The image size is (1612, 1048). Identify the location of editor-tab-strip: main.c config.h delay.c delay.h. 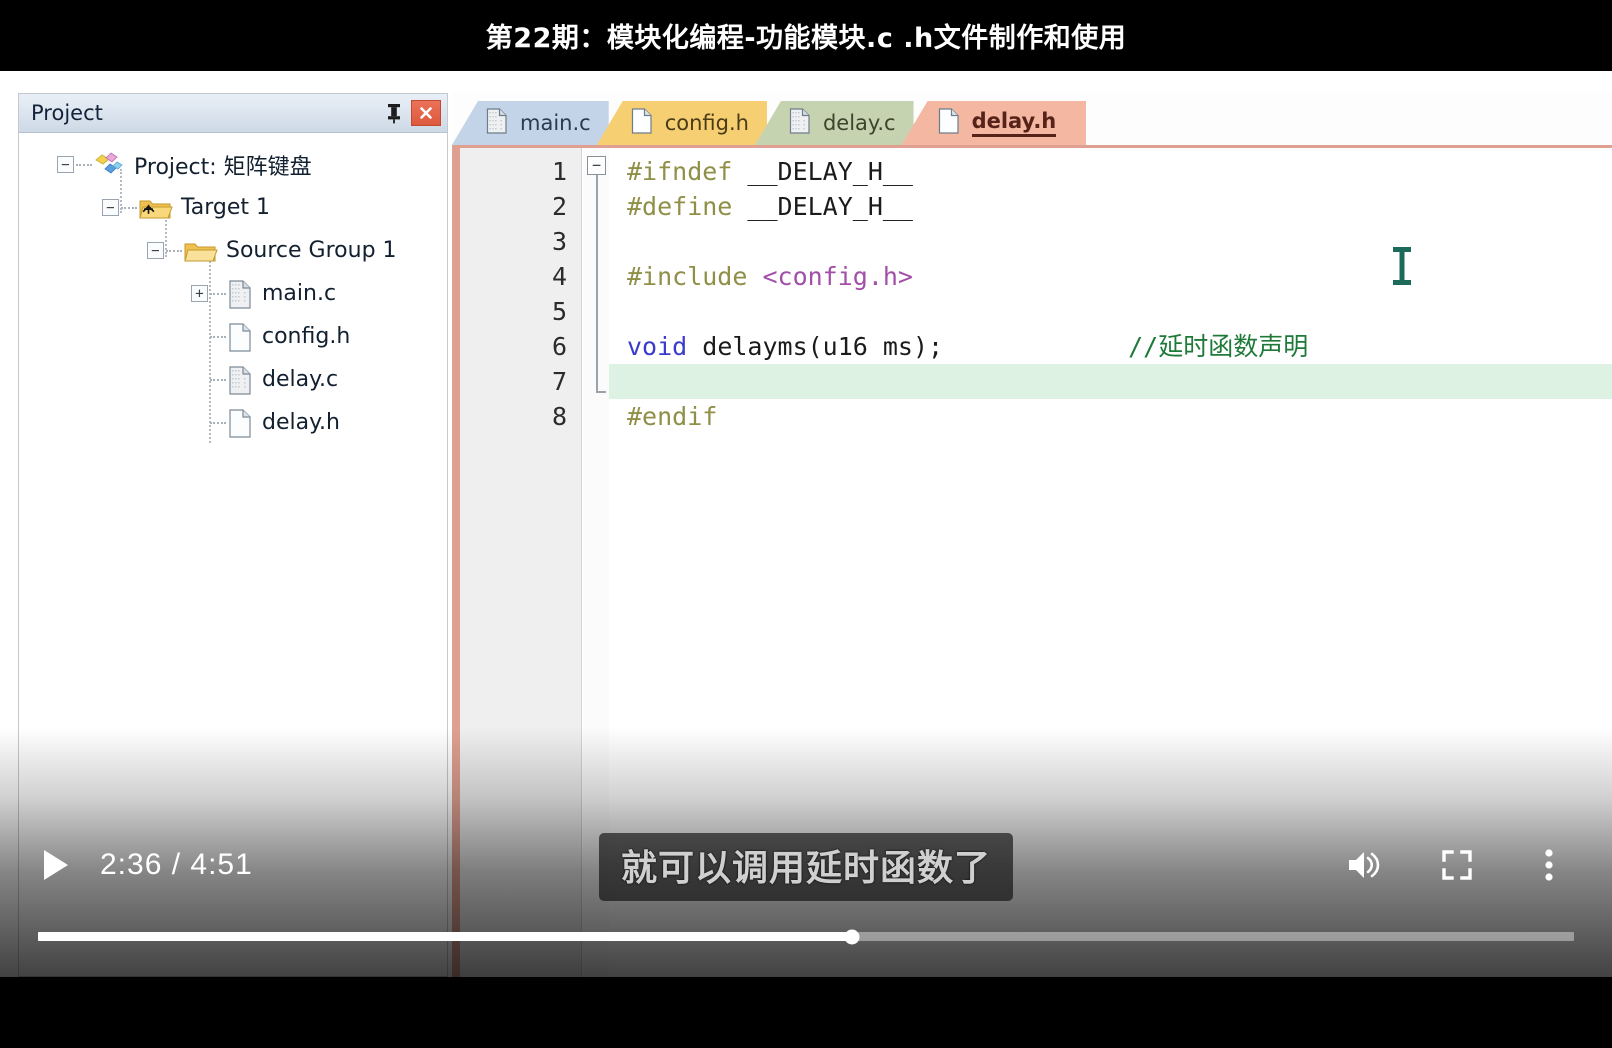
(1032, 119).